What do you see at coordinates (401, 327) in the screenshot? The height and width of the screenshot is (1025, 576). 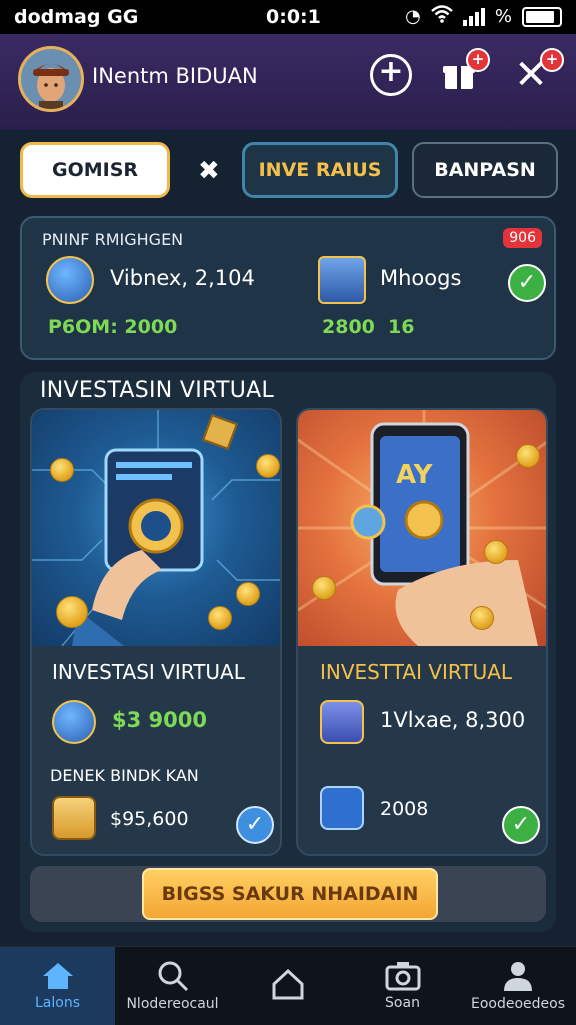 I see `summary-right-sub-b: 16` at bounding box center [401, 327].